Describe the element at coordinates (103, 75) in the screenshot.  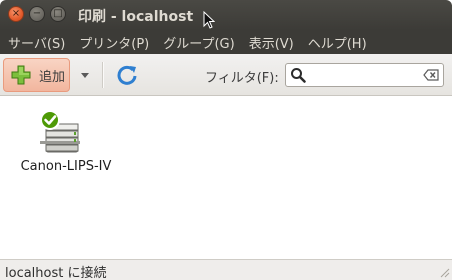
I see `toolbar-separator` at that location.